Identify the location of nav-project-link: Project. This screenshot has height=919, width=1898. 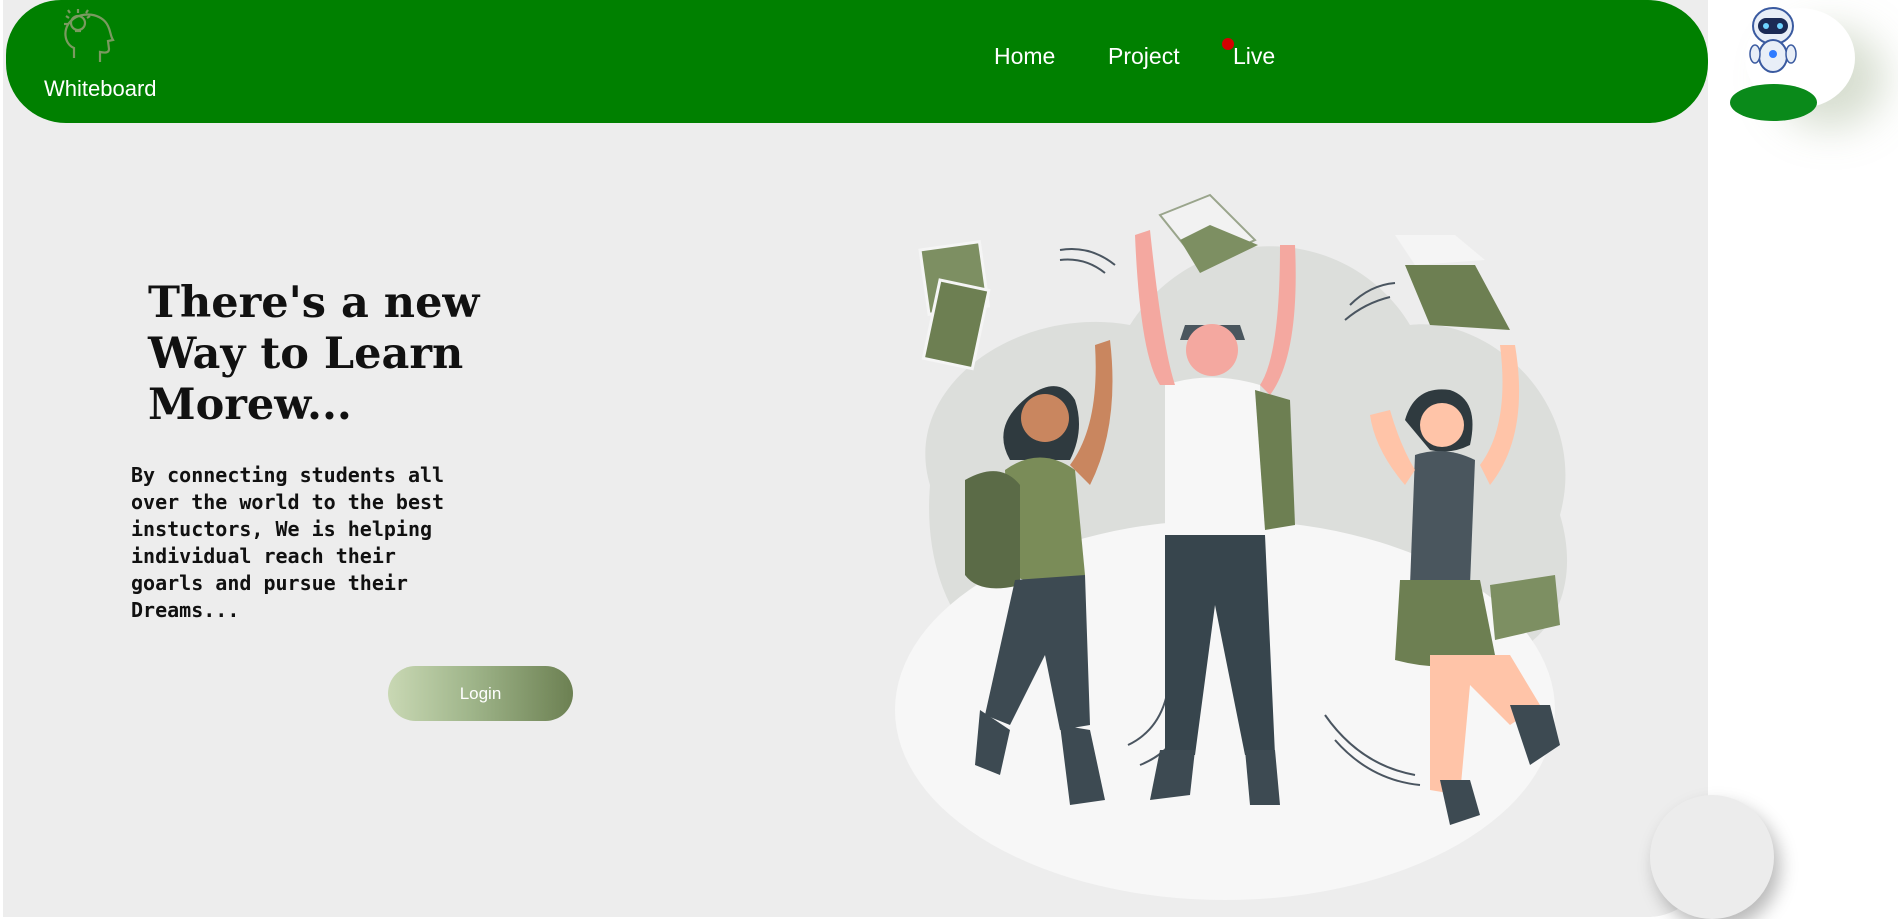
(1144, 56).